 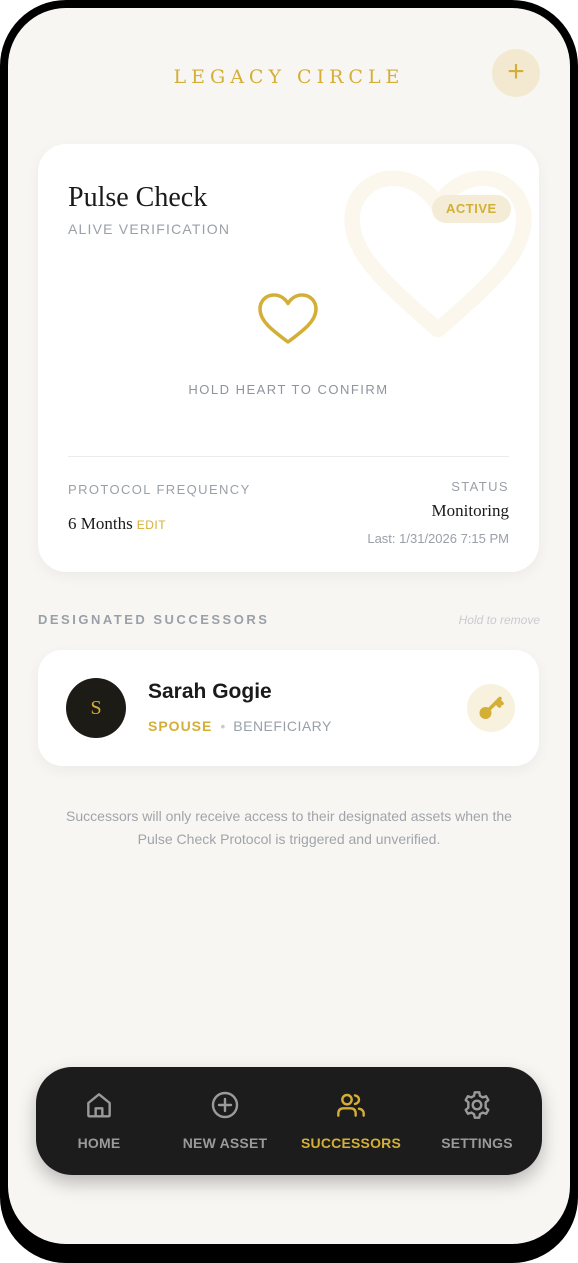 What do you see at coordinates (351, 1105) in the screenshot?
I see `users-icon` at bounding box center [351, 1105].